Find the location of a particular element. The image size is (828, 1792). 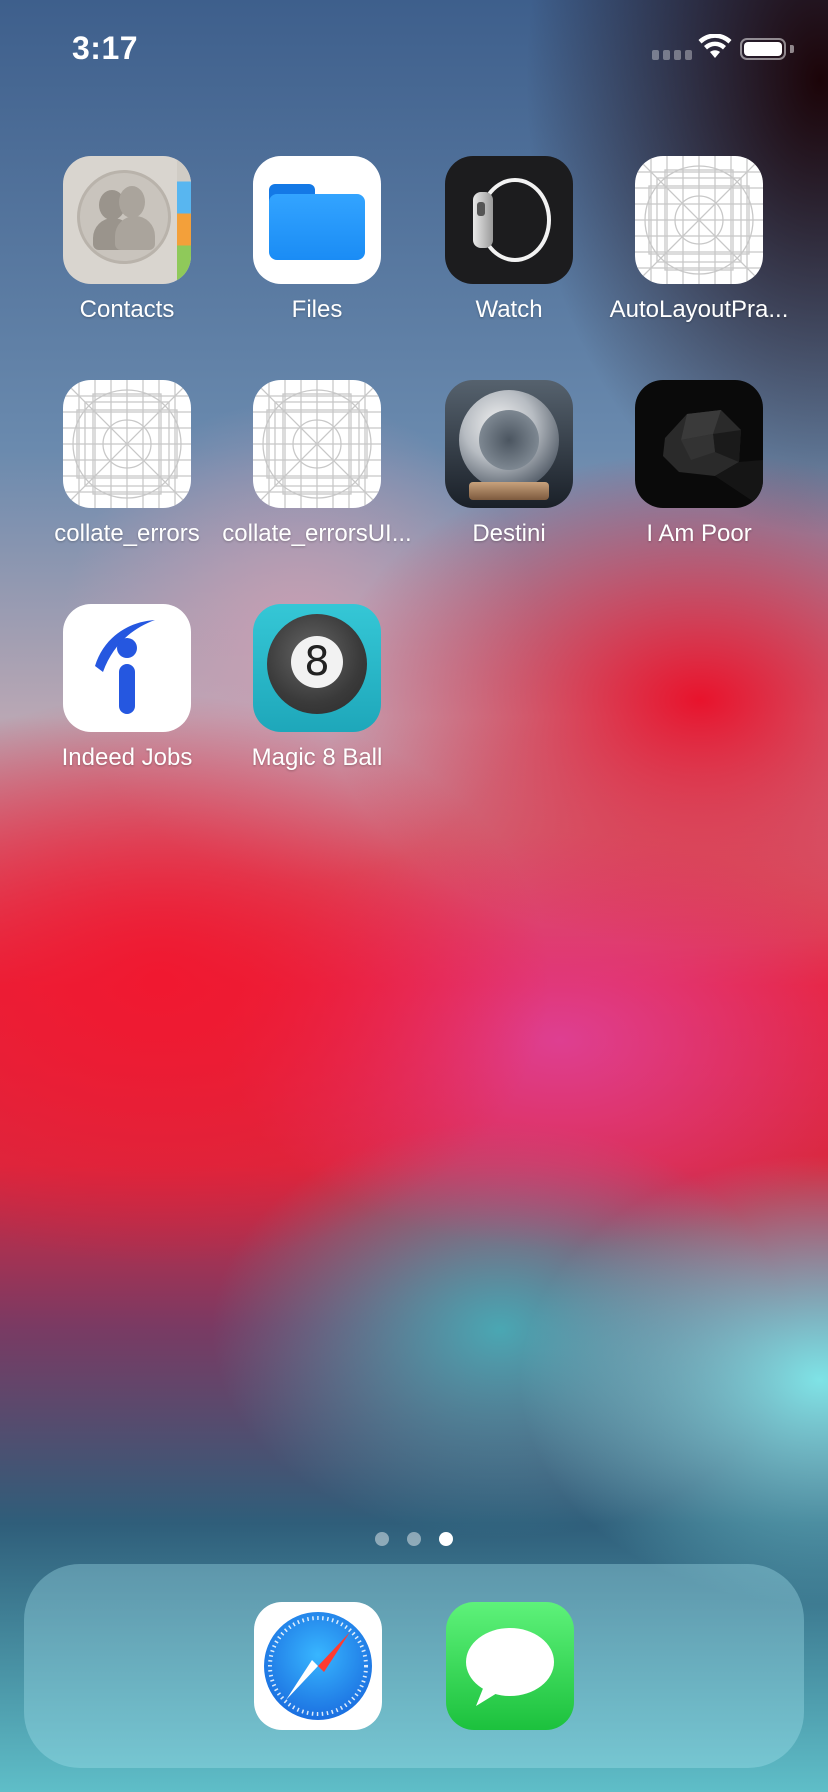

app-files: Files is located at coordinates (317, 240).